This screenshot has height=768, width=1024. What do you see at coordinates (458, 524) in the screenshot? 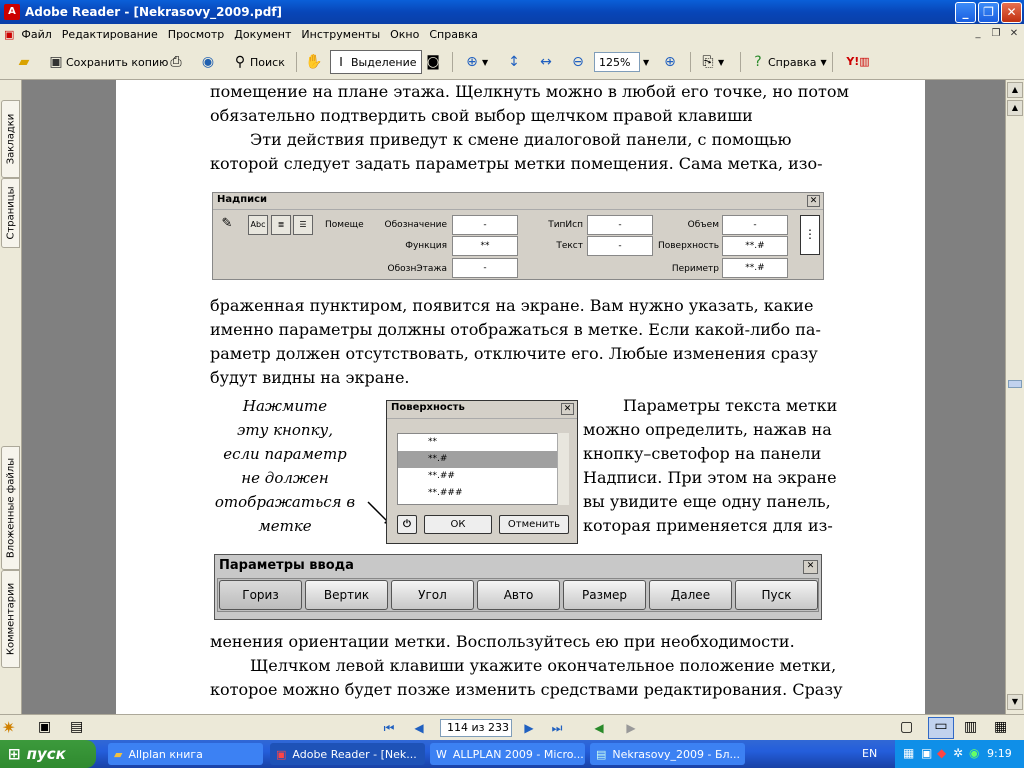
I see `ok-button: ОК` at bounding box center [458, 524].